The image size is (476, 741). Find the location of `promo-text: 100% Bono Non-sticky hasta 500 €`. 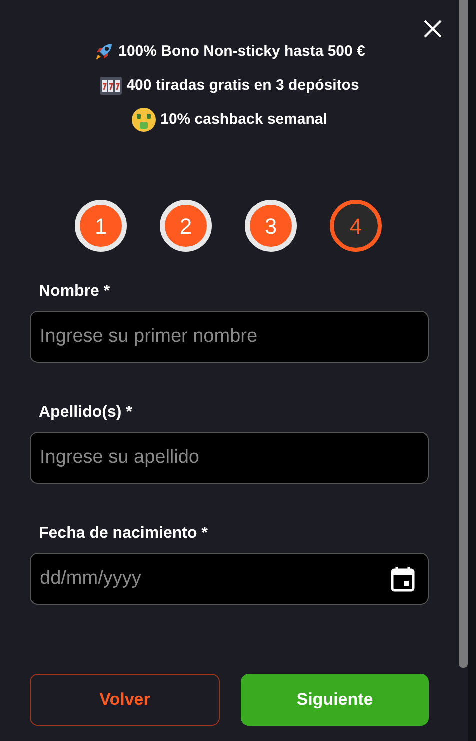

promo-text: 100% Bono Non-sticky hasta 500 € is located at coordinates (242, 52).